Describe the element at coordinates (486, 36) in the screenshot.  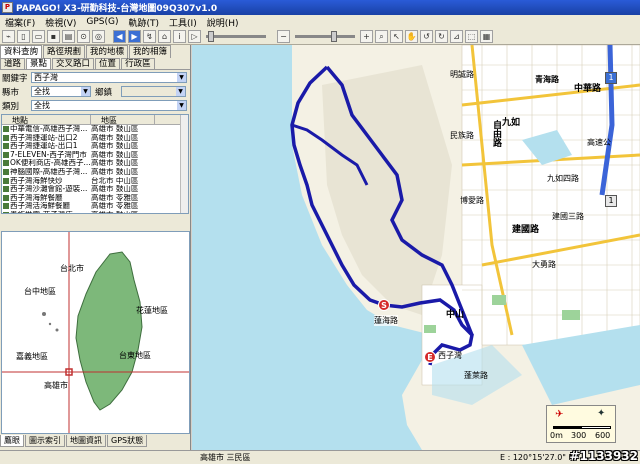
I see `layer-icon: ▦` at that location.